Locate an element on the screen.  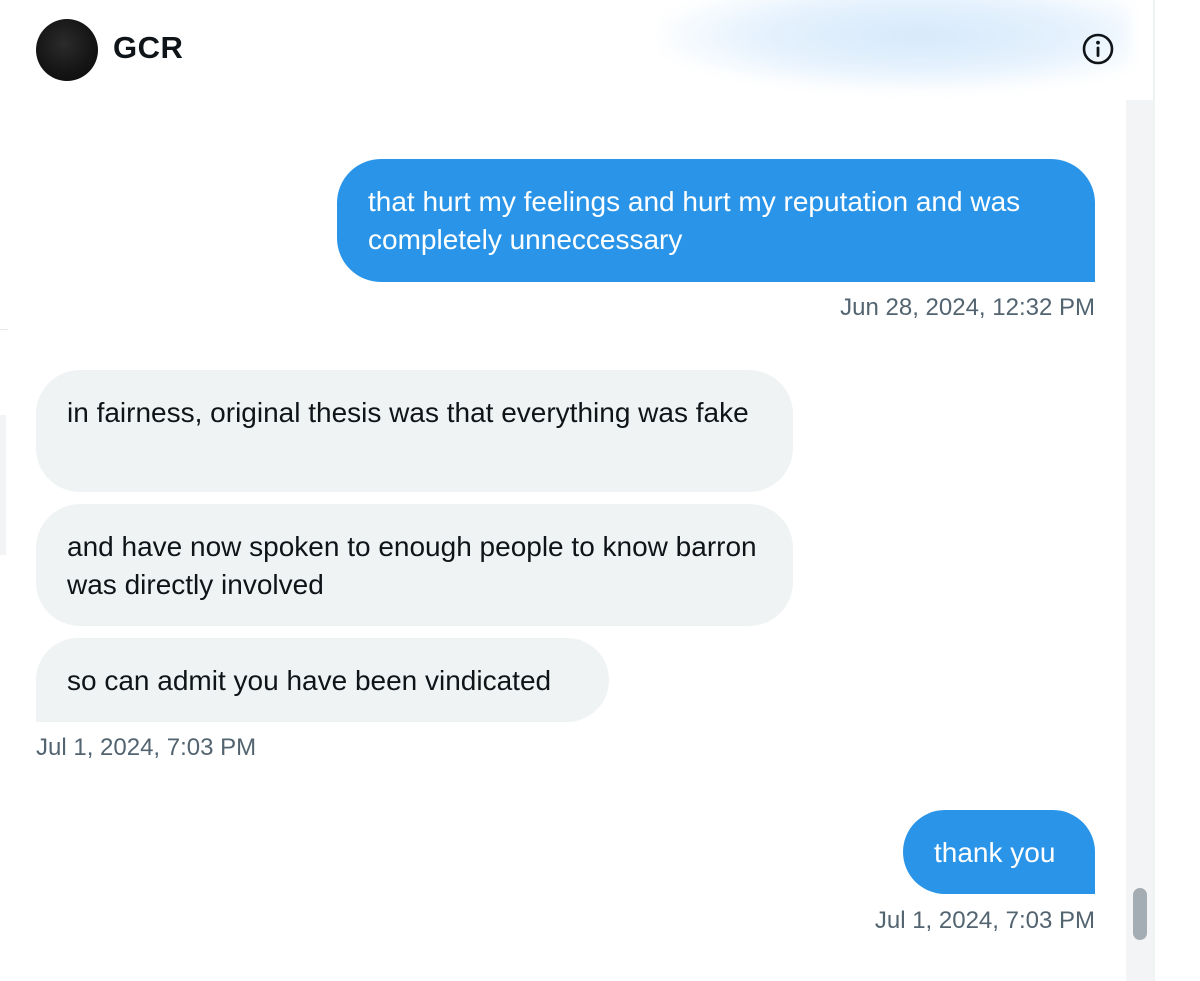
scrollbar-track is located at coordinates (1140, 540).